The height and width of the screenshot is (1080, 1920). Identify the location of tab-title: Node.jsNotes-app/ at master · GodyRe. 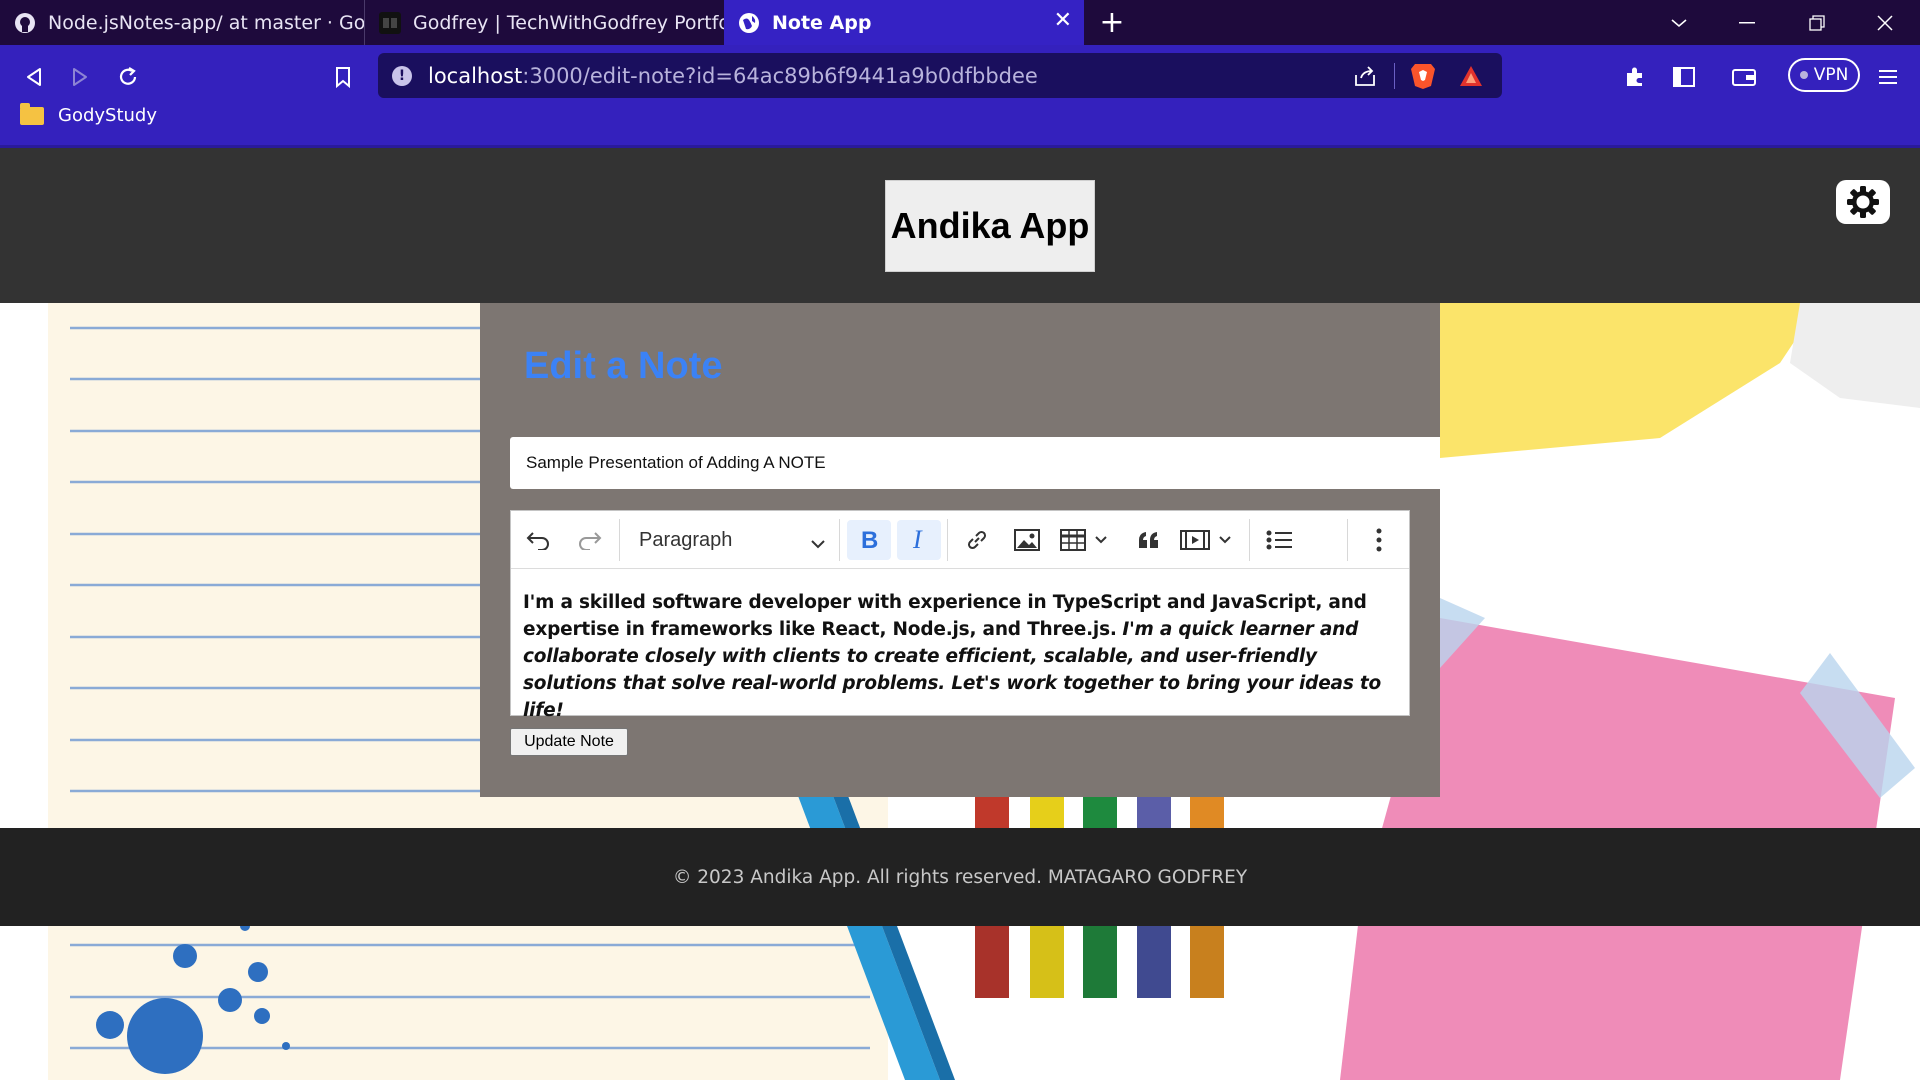
(206, 22).